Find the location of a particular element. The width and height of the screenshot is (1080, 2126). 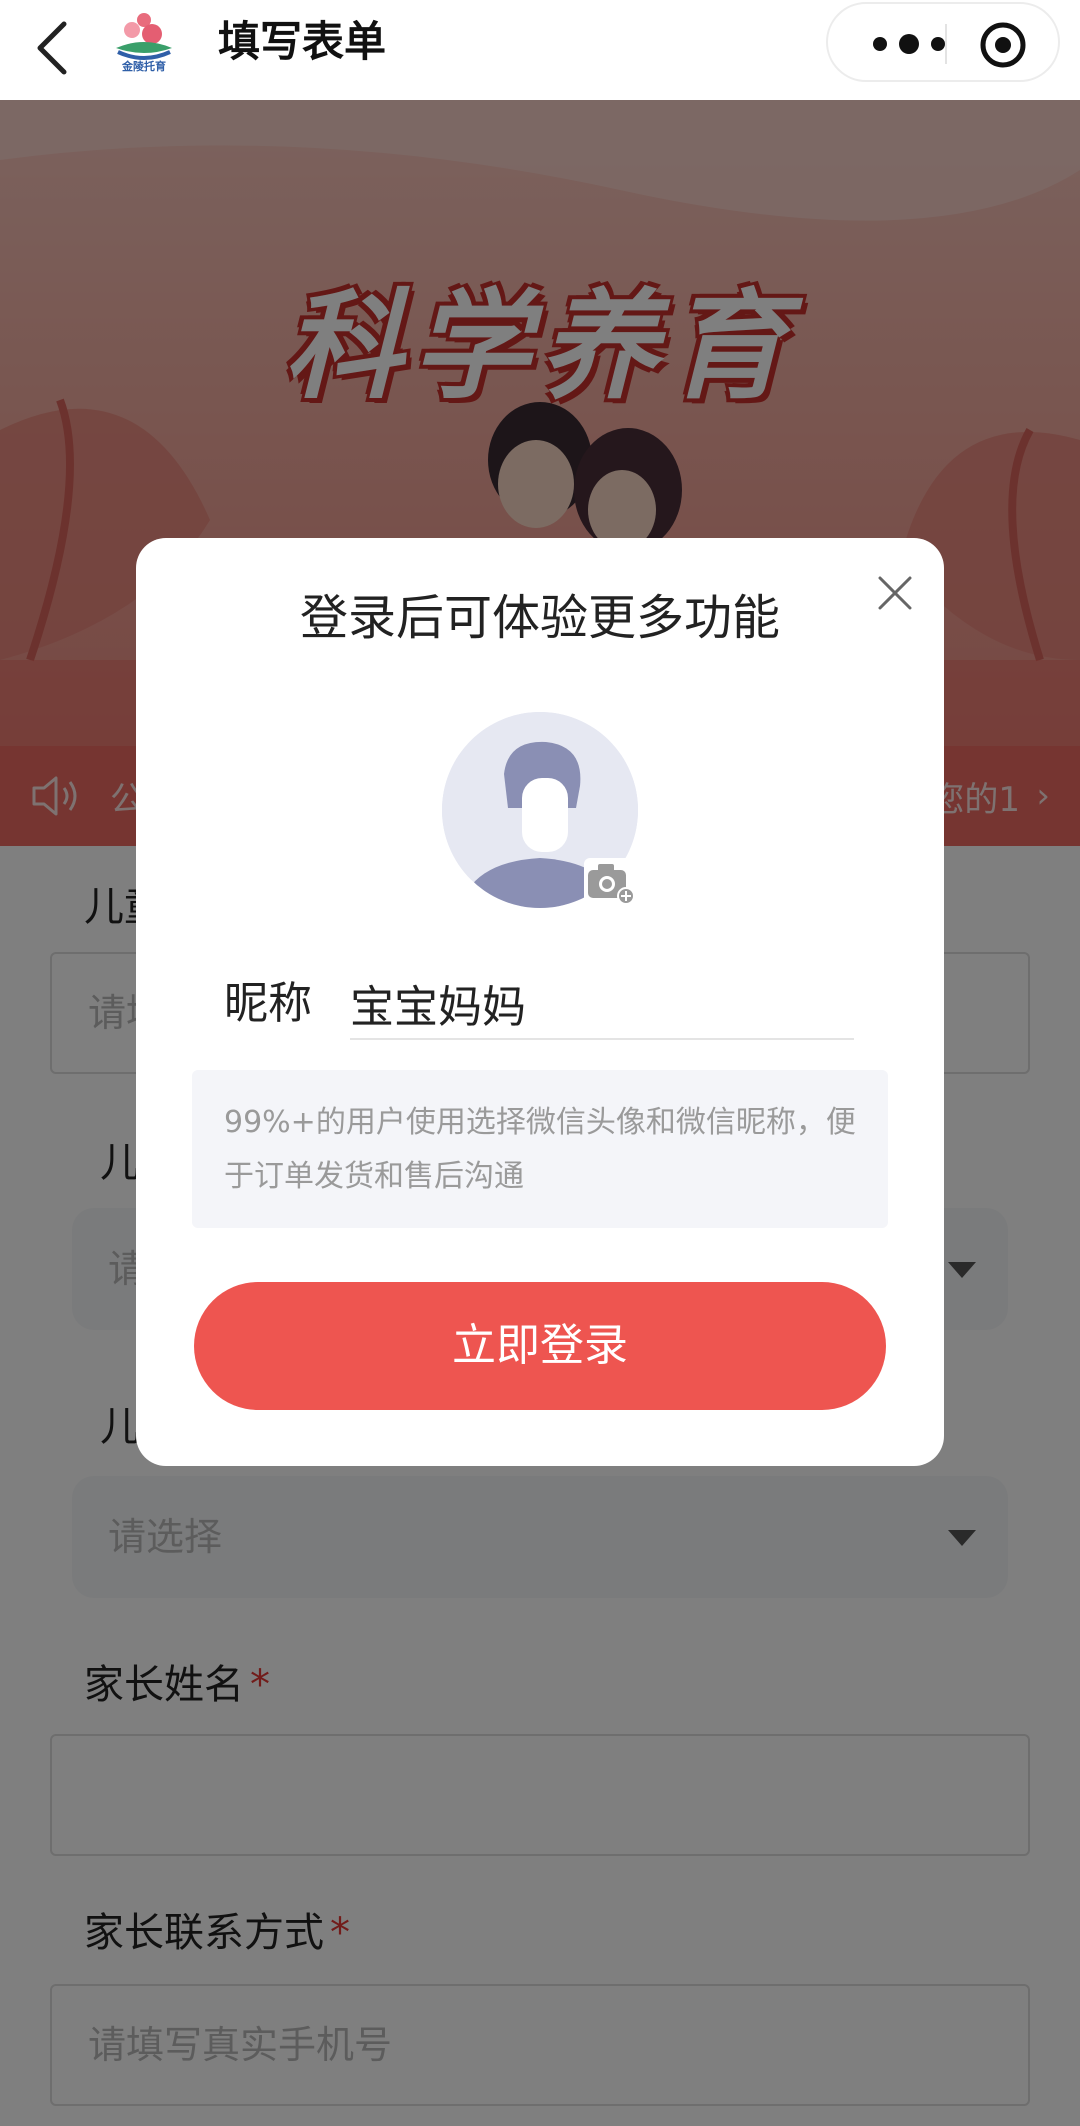

mini-program-capsule is located at coordinates (943, 42).